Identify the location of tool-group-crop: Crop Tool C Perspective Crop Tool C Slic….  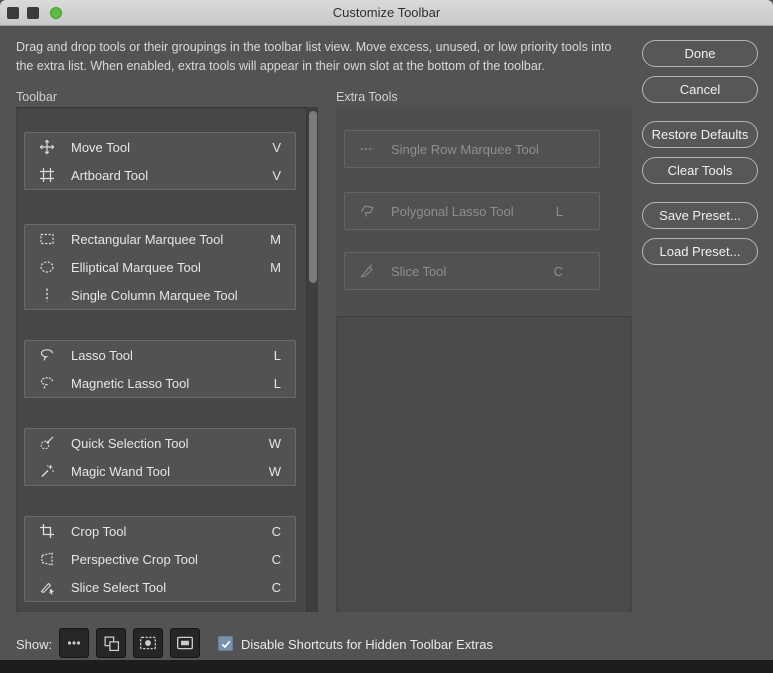
(160, 559).